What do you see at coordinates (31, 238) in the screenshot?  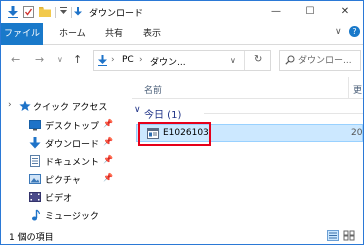 I see `item-count: 1 個の項目` at bounding box center [31, 238].